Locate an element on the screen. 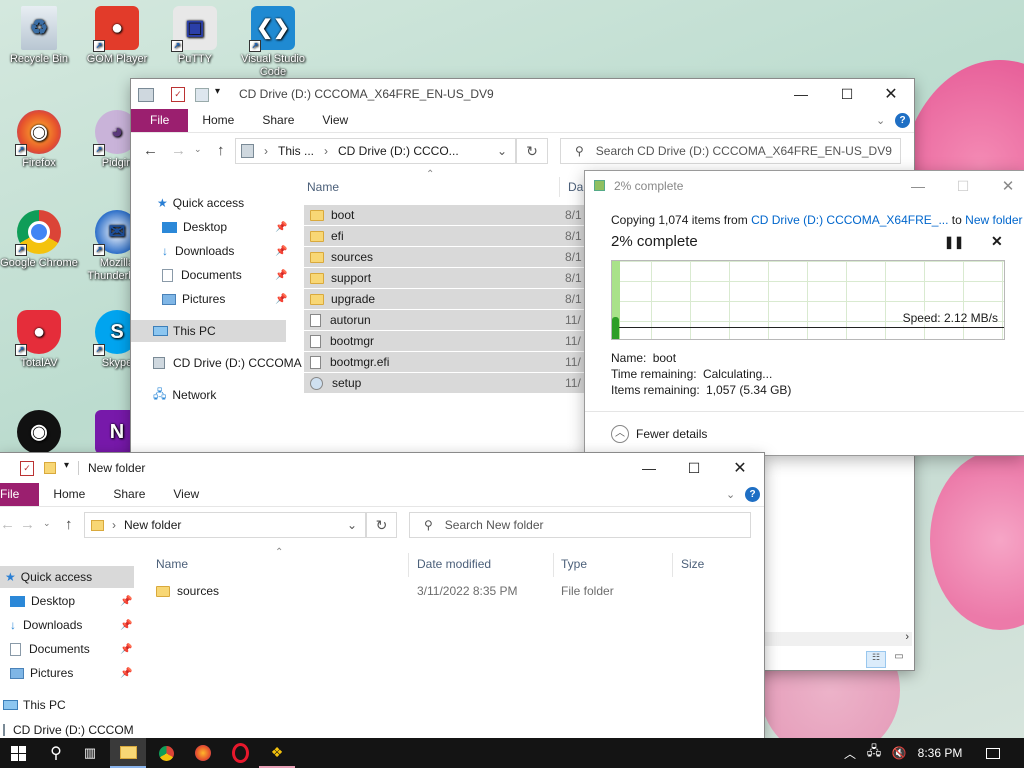  dialog-title-bar: 2% complete — ☐ ✕ is located at coordinates (804, 186).